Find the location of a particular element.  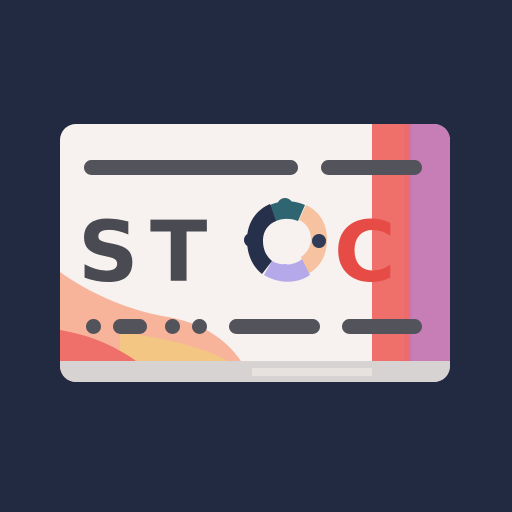

ring-node-right is located at coordinates (319, 241).